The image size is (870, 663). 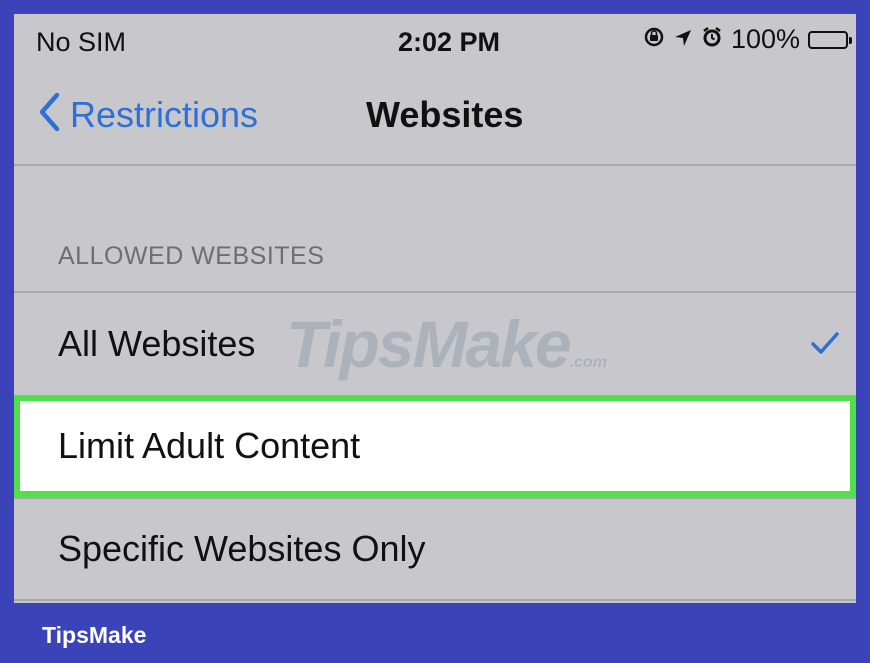 What do you see at coordinates (825, 345) in the screenshot?
I see `checkmark-icon` at bounding box center [825, 345].